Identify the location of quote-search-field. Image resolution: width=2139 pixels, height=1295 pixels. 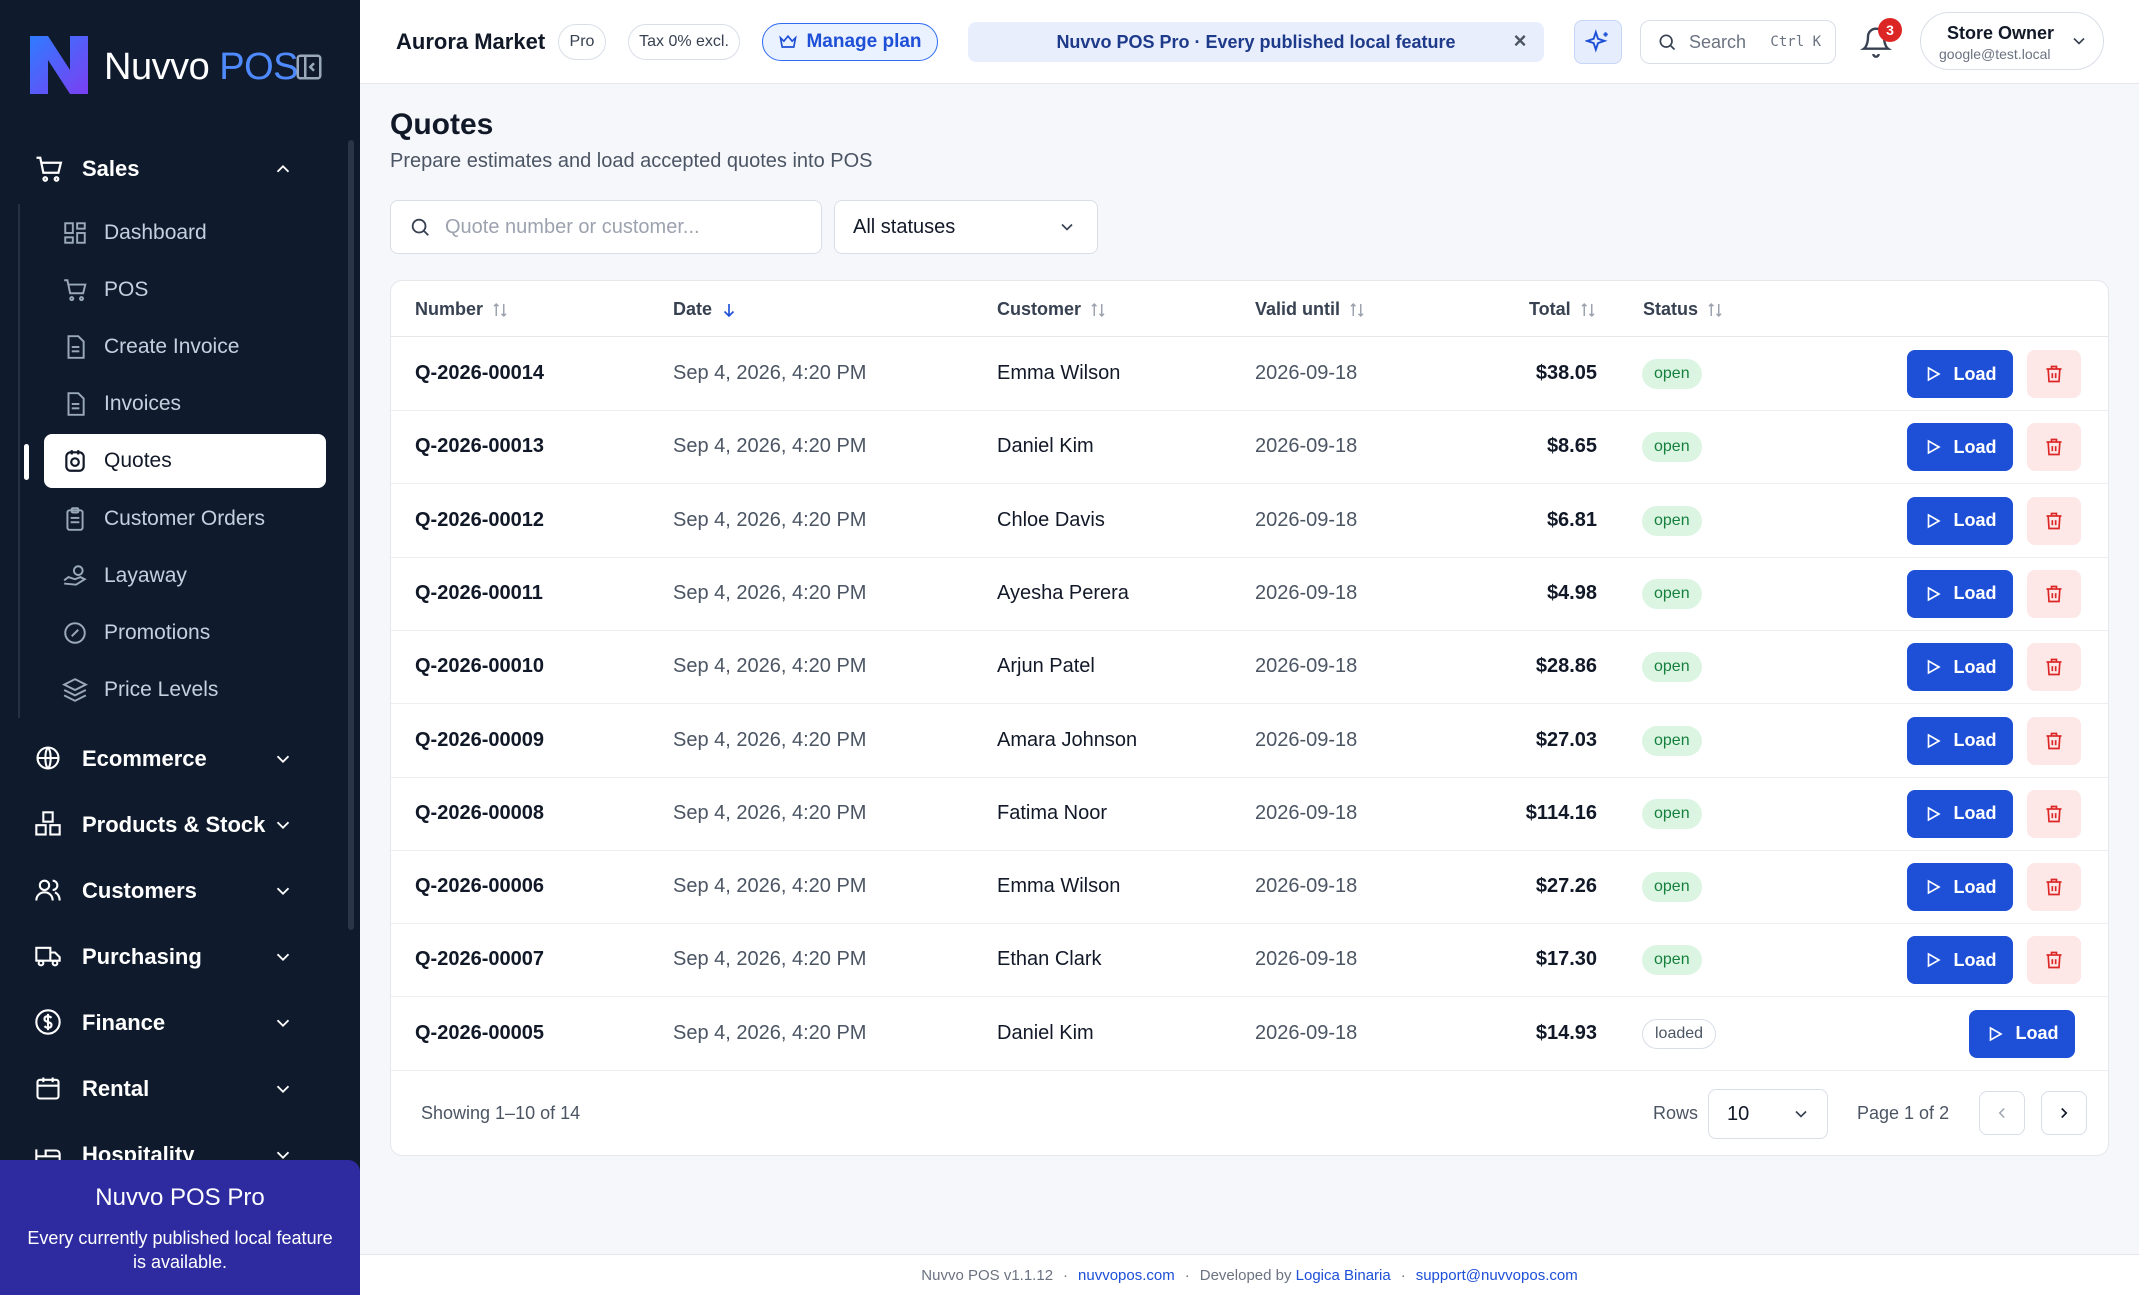
(606, 227).